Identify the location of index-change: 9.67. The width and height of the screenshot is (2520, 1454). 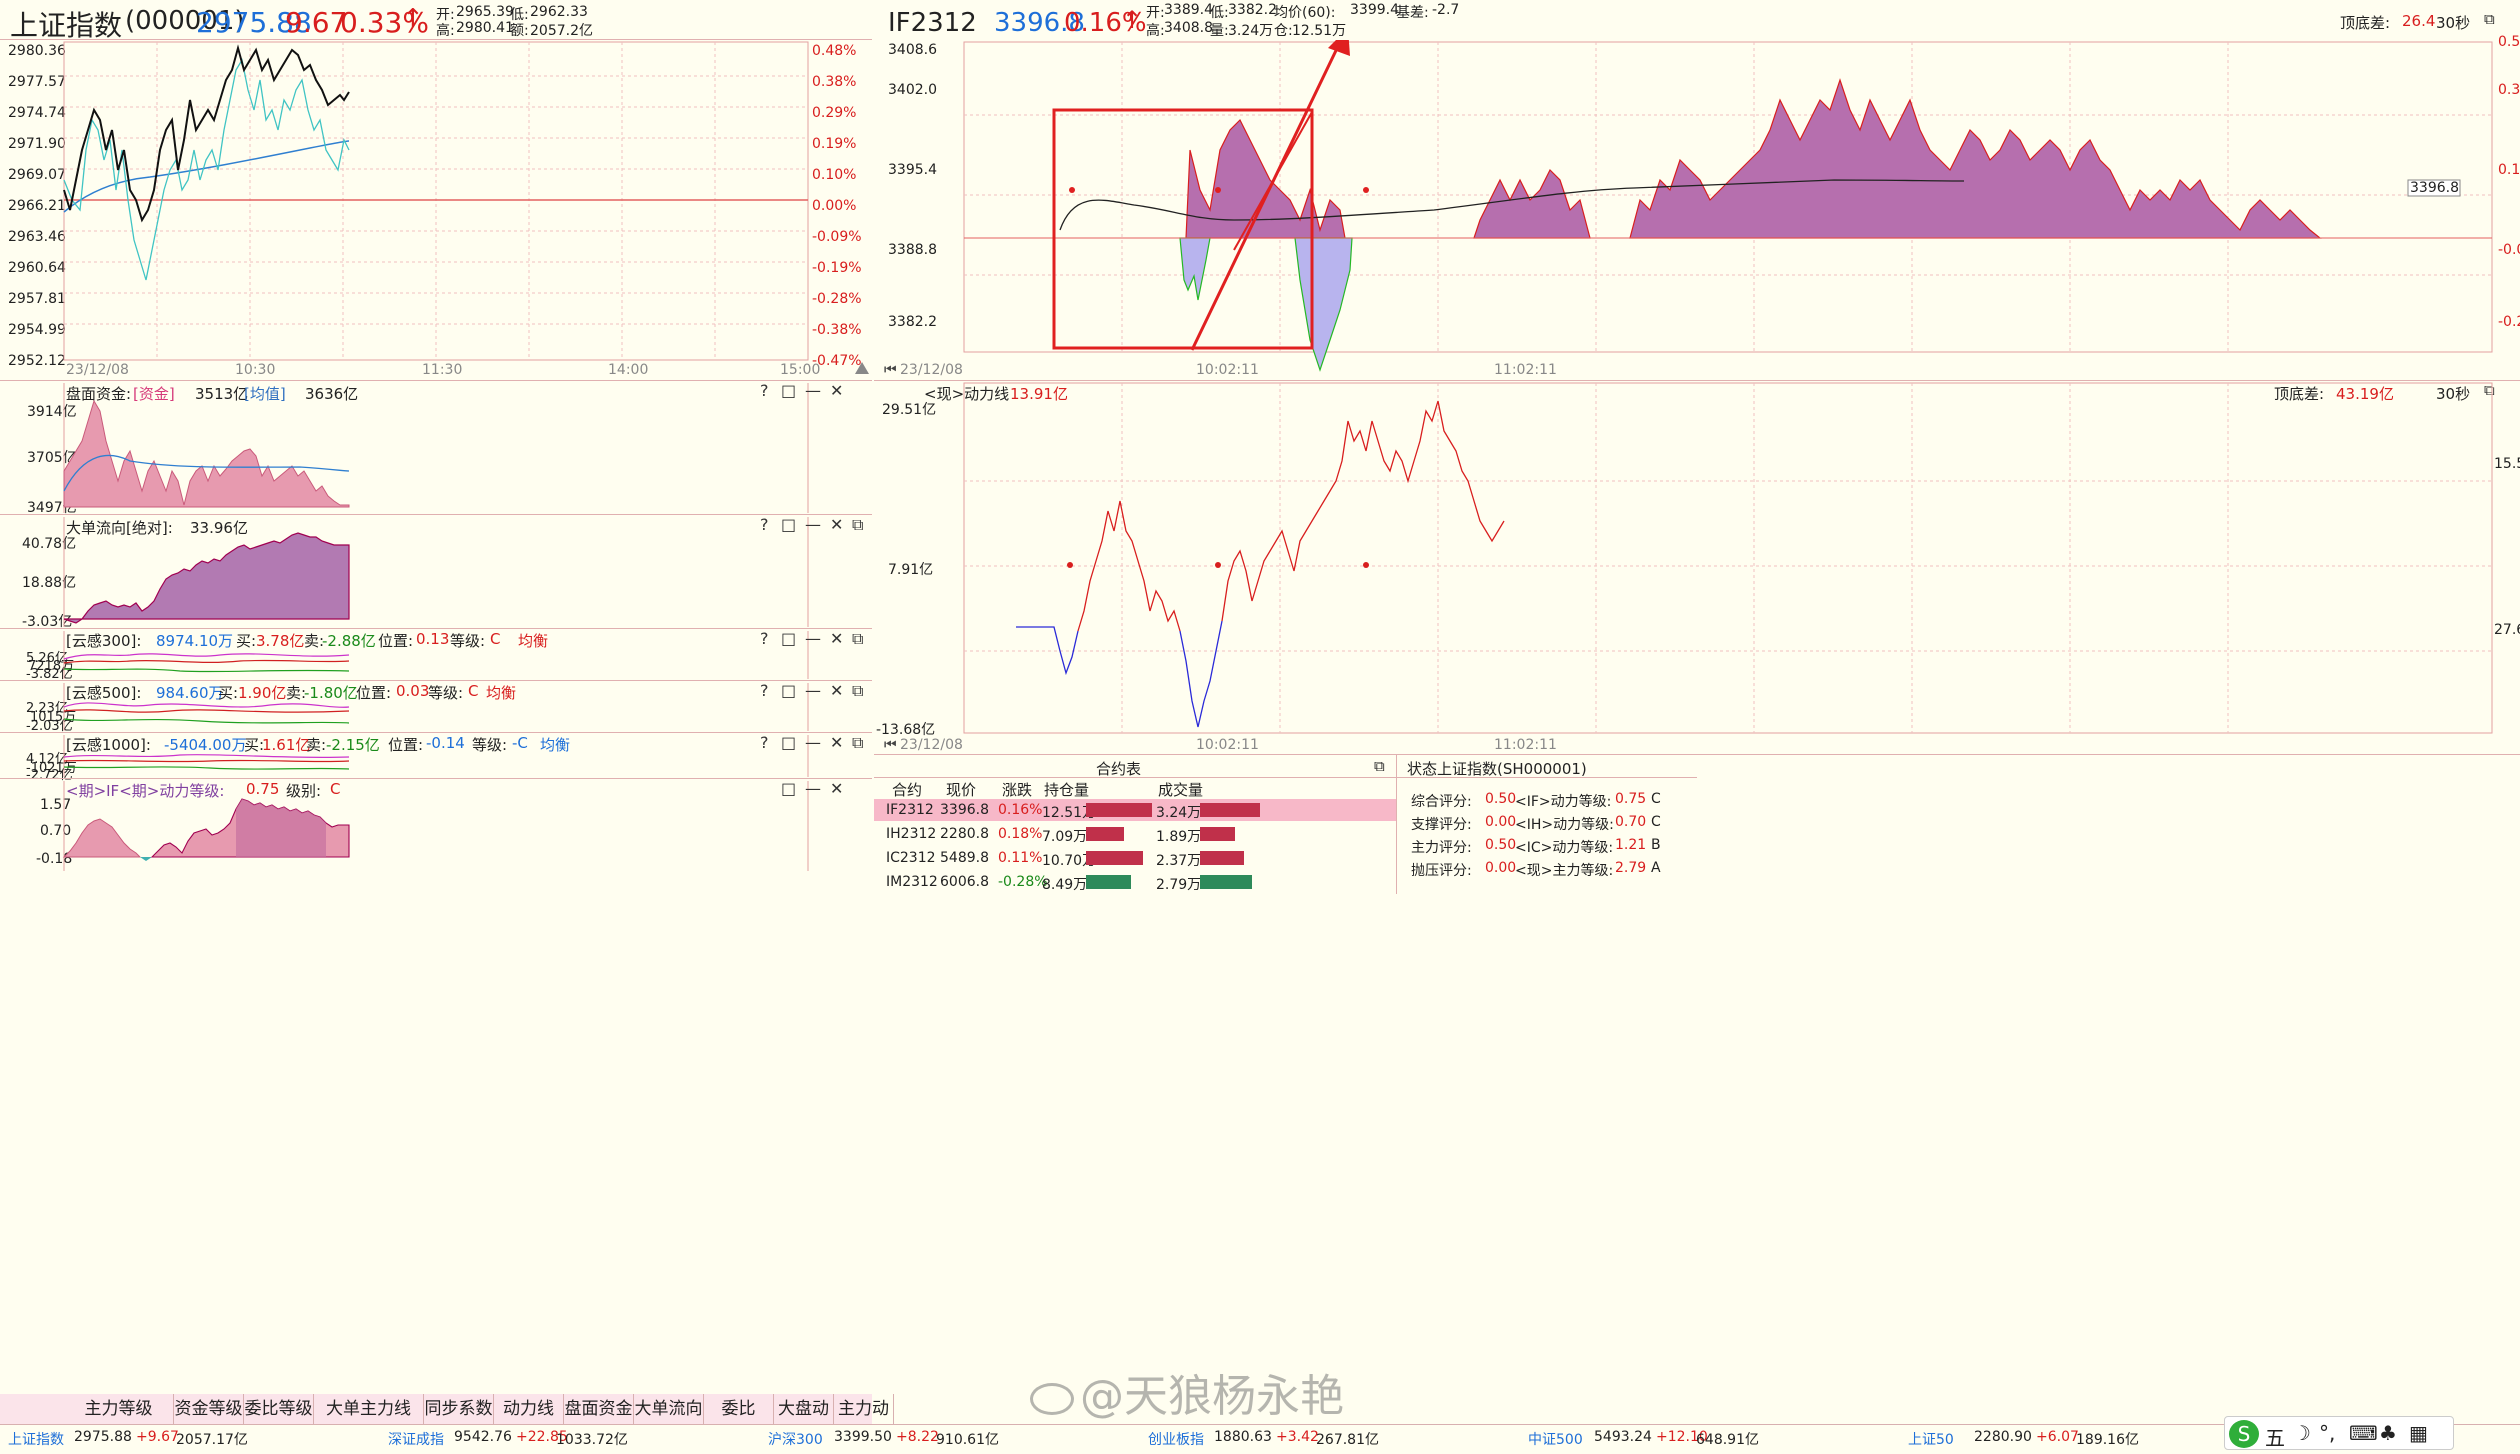
(316, 22).